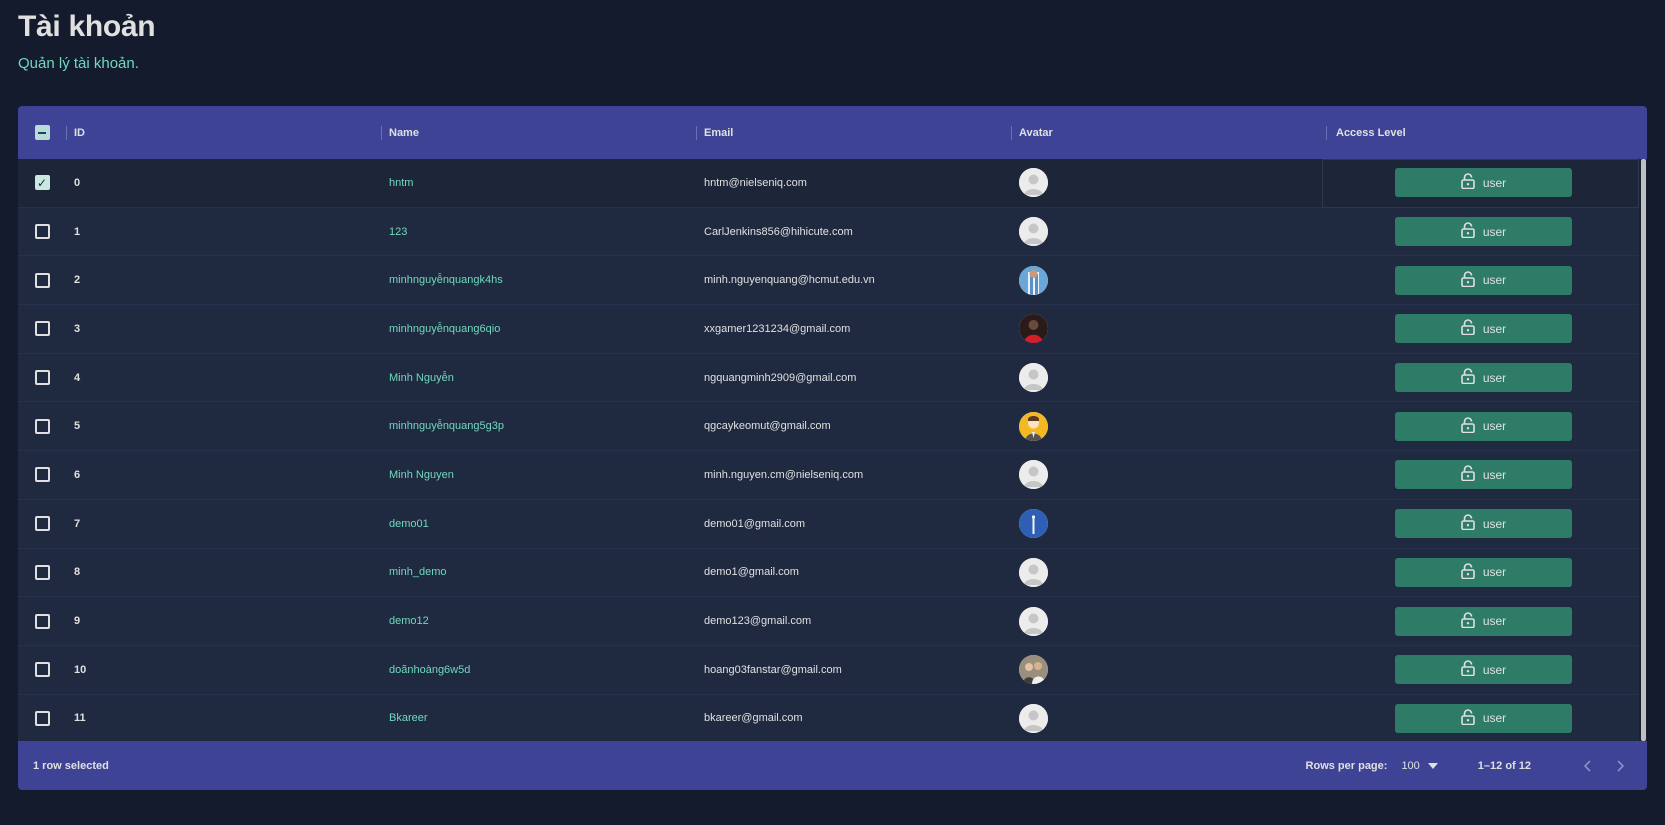 This screenshot has height=825, width=1665. Describe the element at coordinates (42, 183) in the screenshot. I see `row-checkbox: ✓` at that location.